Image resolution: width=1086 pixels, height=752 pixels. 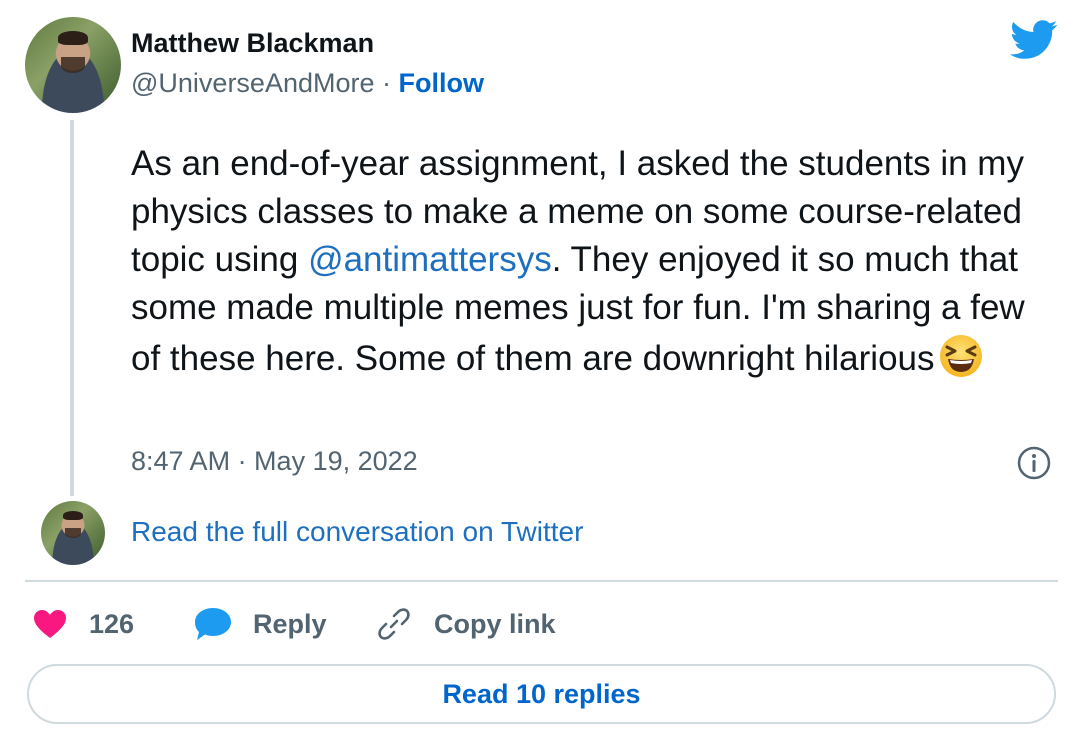 I want to click on heart-icon, so click(x=50, y=624).